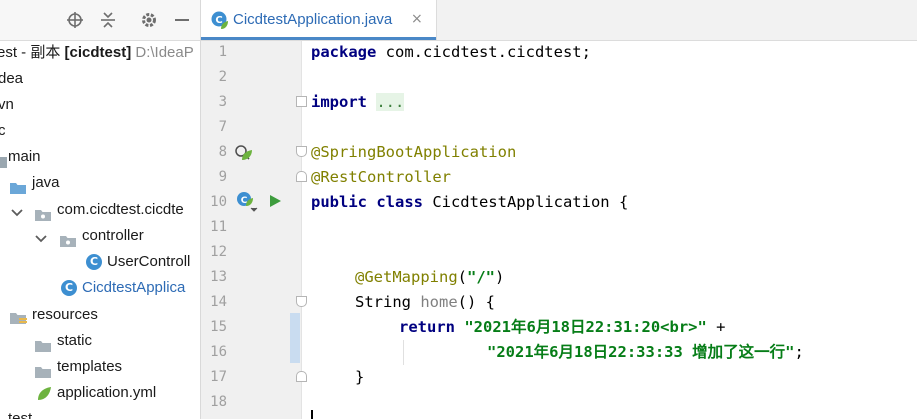 The width and height of the screenshot is (917, 419). I want to click on source-folder-icon, so click(18, 185).